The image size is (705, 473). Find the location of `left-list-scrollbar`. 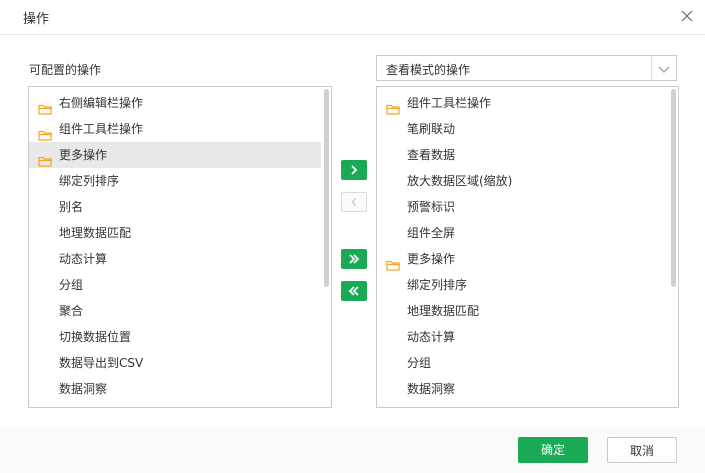

left-list-scrollbar is located at coordinates (326, 188).